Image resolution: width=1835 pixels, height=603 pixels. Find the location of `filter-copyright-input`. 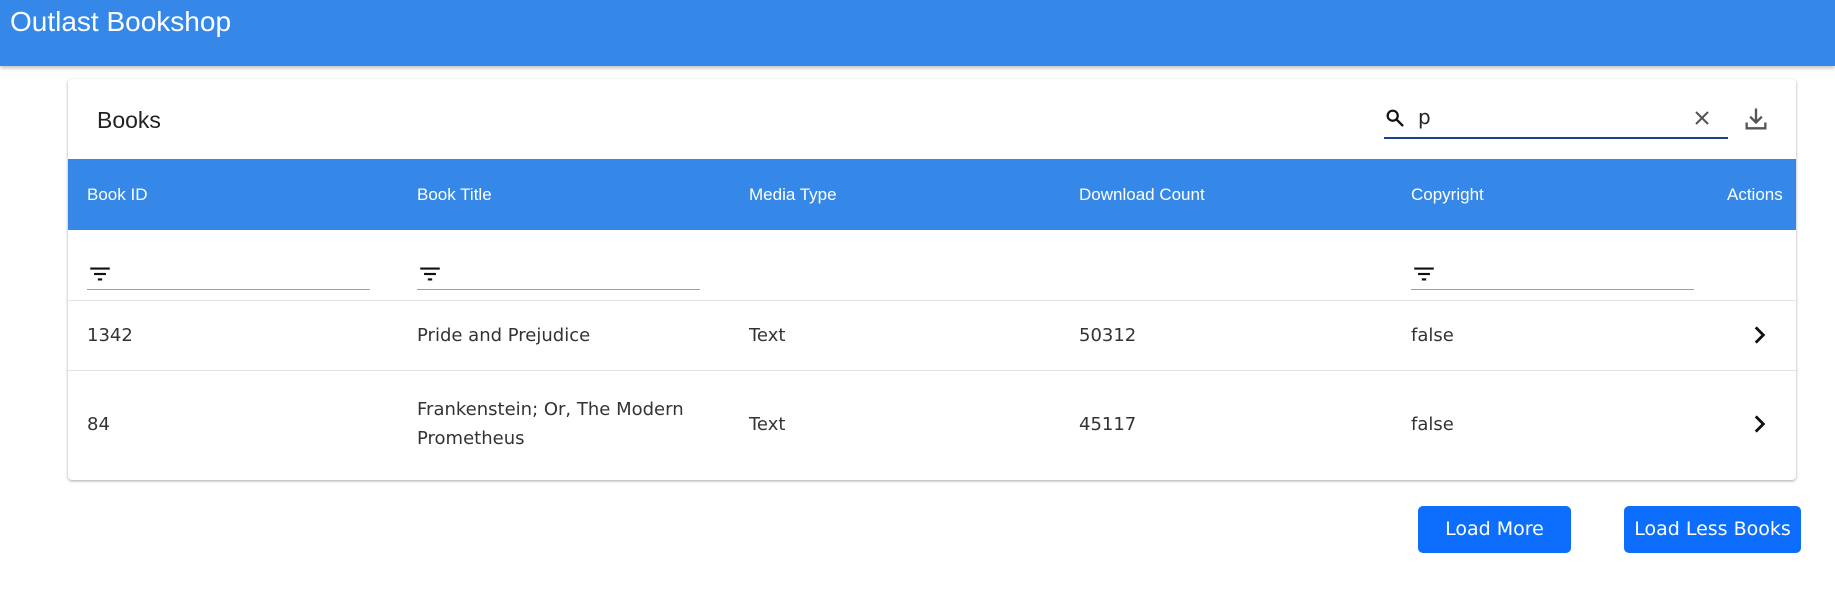

filter-copyright-input is located at coordinates (1566, 273).